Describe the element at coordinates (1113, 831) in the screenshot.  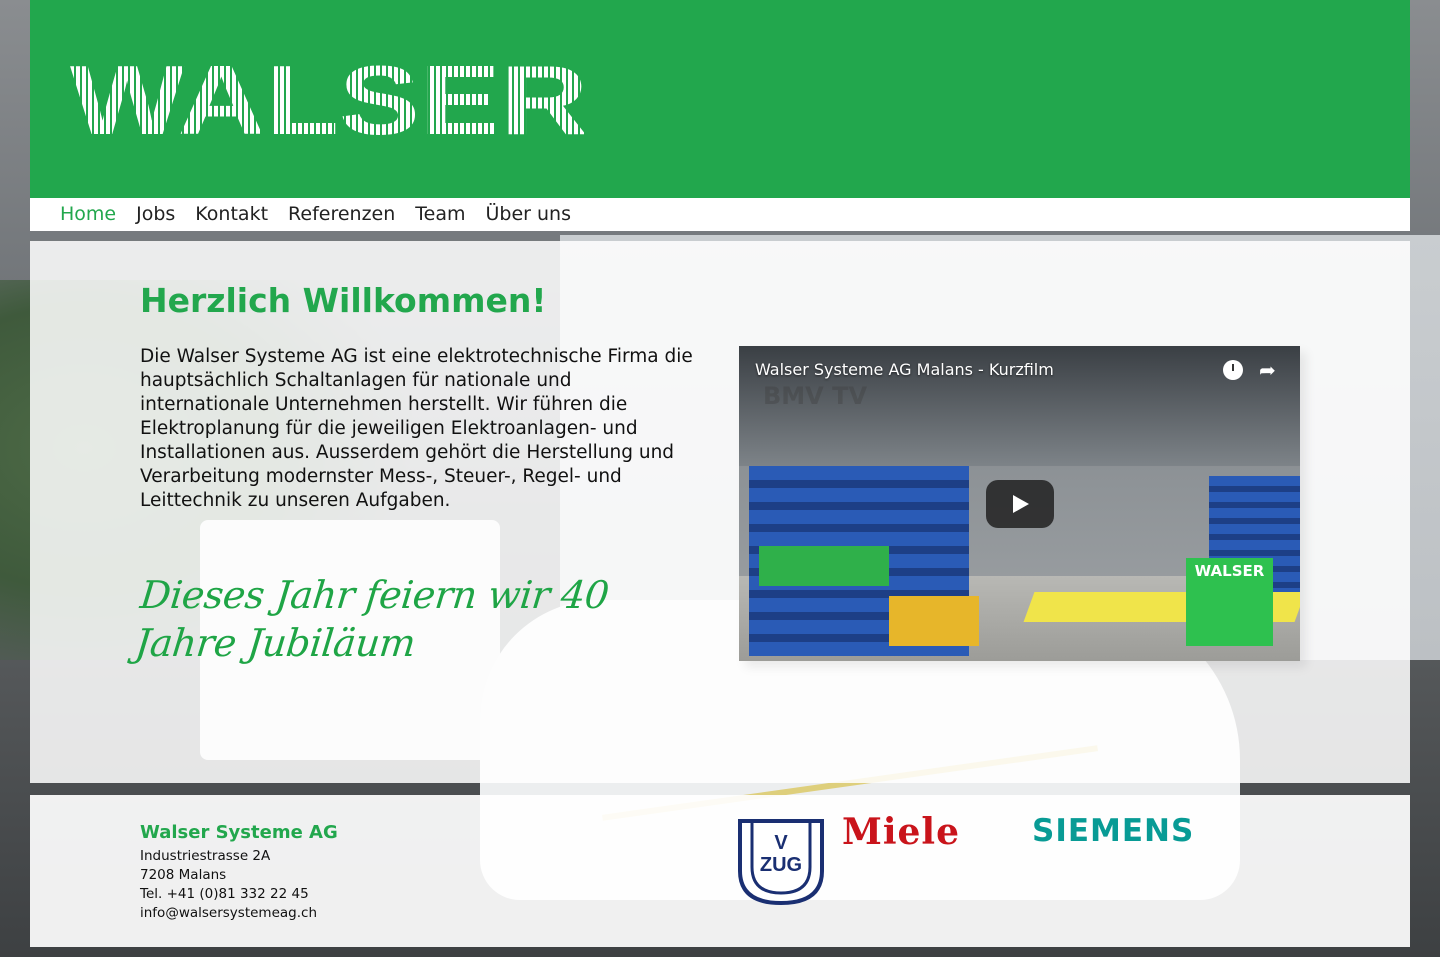
I see `siemens-logo: SIEMENS` at that location.